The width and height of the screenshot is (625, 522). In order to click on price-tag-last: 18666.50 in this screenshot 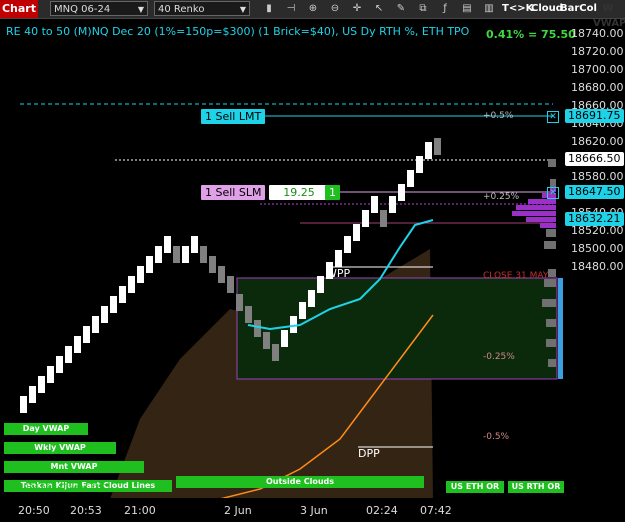, I will do `click(594, 159)`.